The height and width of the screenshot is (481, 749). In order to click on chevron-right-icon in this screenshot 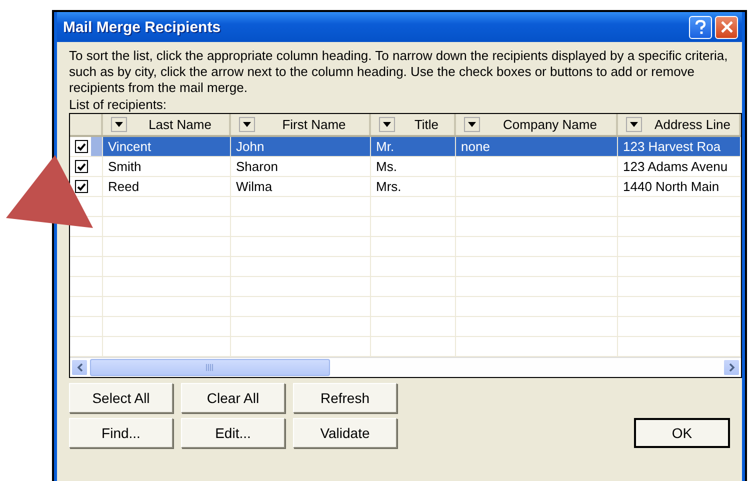, I will do `click(731, 367)`.